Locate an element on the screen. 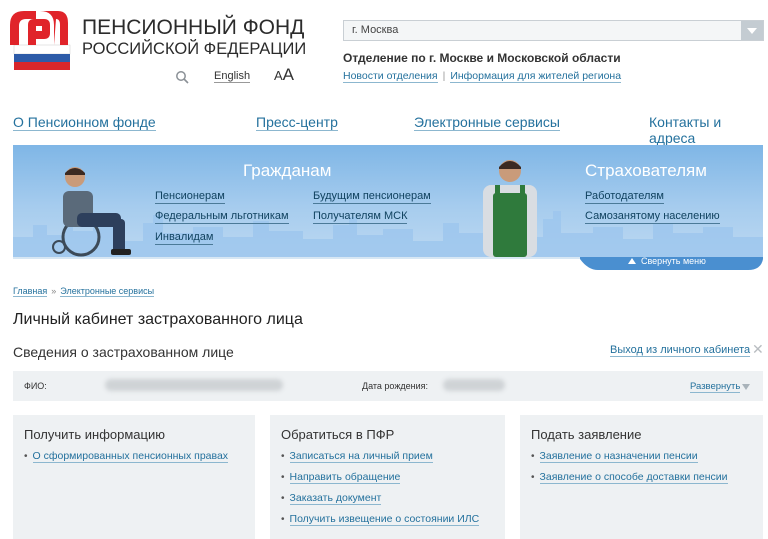 The width and height of the screenshot is (768, 539). branch-news-link: Новости отделения is located at coordinates (390, 76).